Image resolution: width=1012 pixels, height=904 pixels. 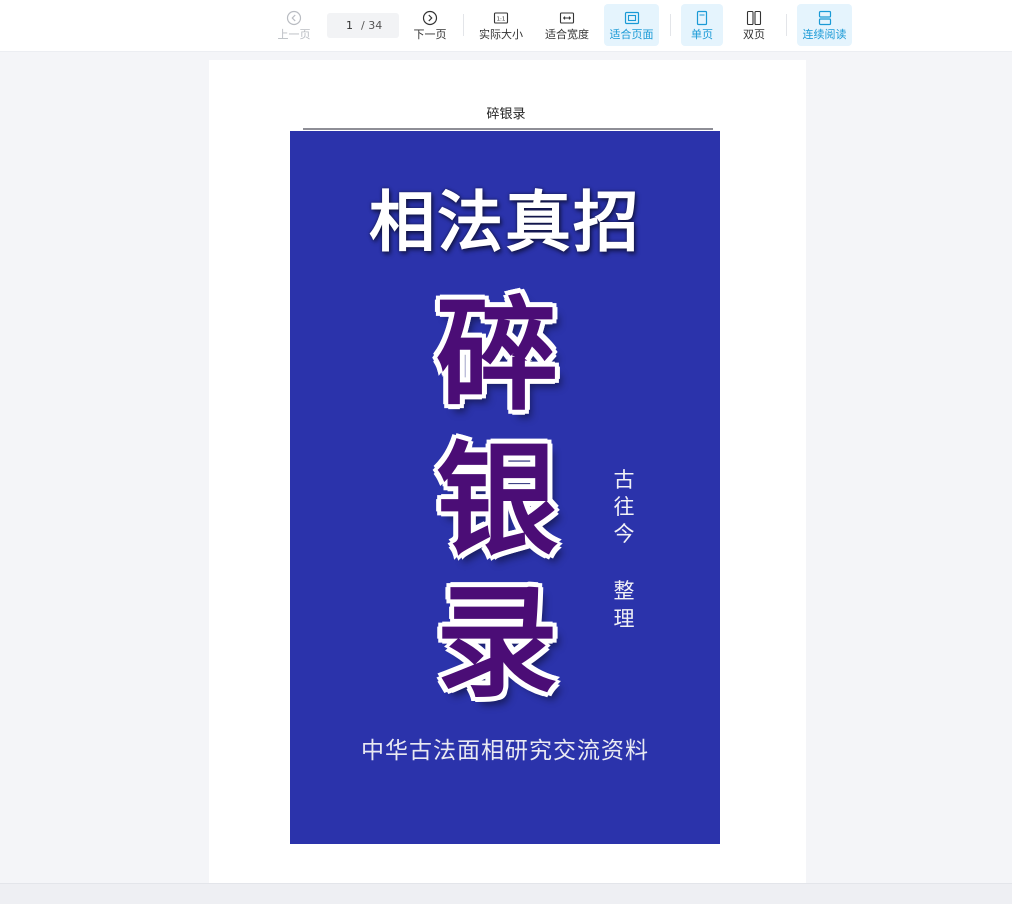 What do you see at coordinates (824, 34) in the screenshot?
I see `continuous-read-label: 连续阅读` at bounding box center [824, 34].